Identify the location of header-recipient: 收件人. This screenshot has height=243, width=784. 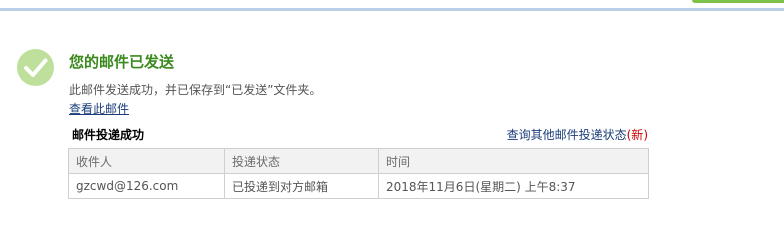
(146, 161).